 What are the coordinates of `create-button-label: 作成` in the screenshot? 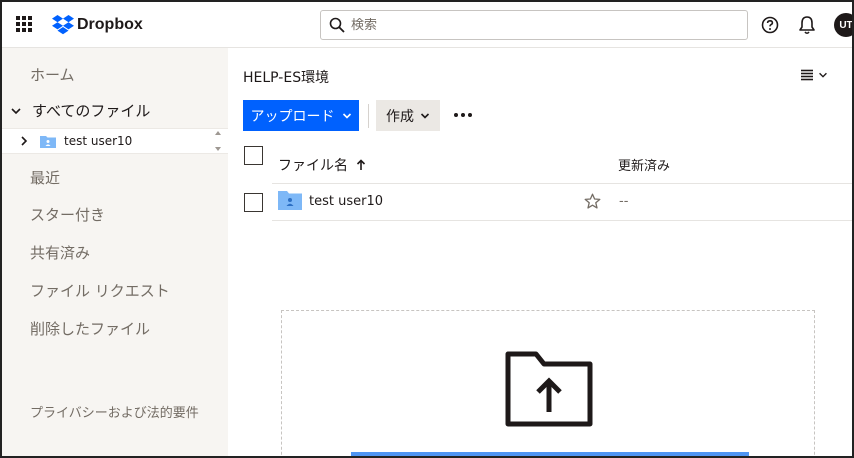 It's located at (400, 116).